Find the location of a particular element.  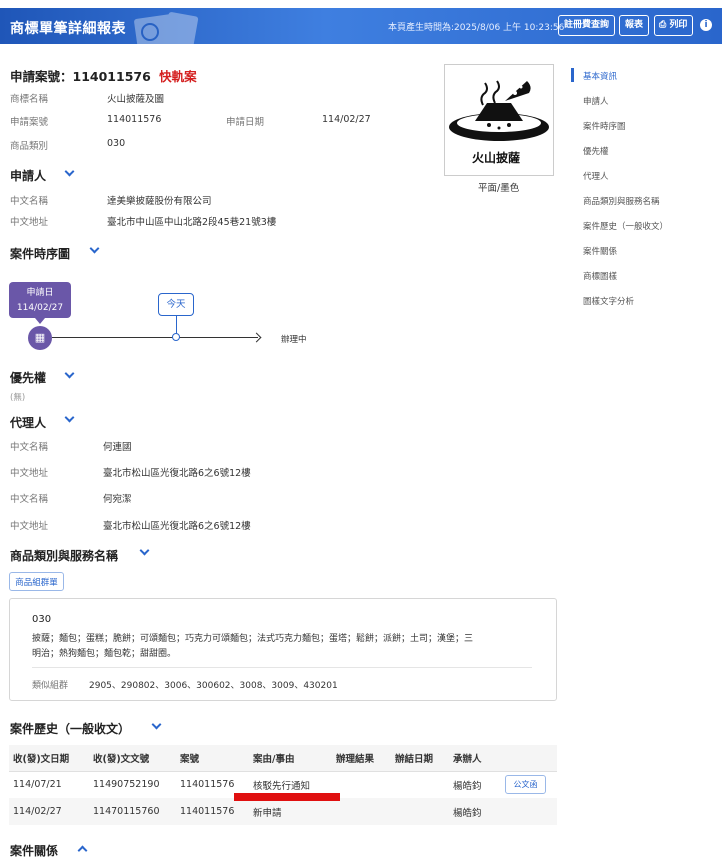

fee-query-button: 註冊費查詢 is located at coordinates (587, 25).